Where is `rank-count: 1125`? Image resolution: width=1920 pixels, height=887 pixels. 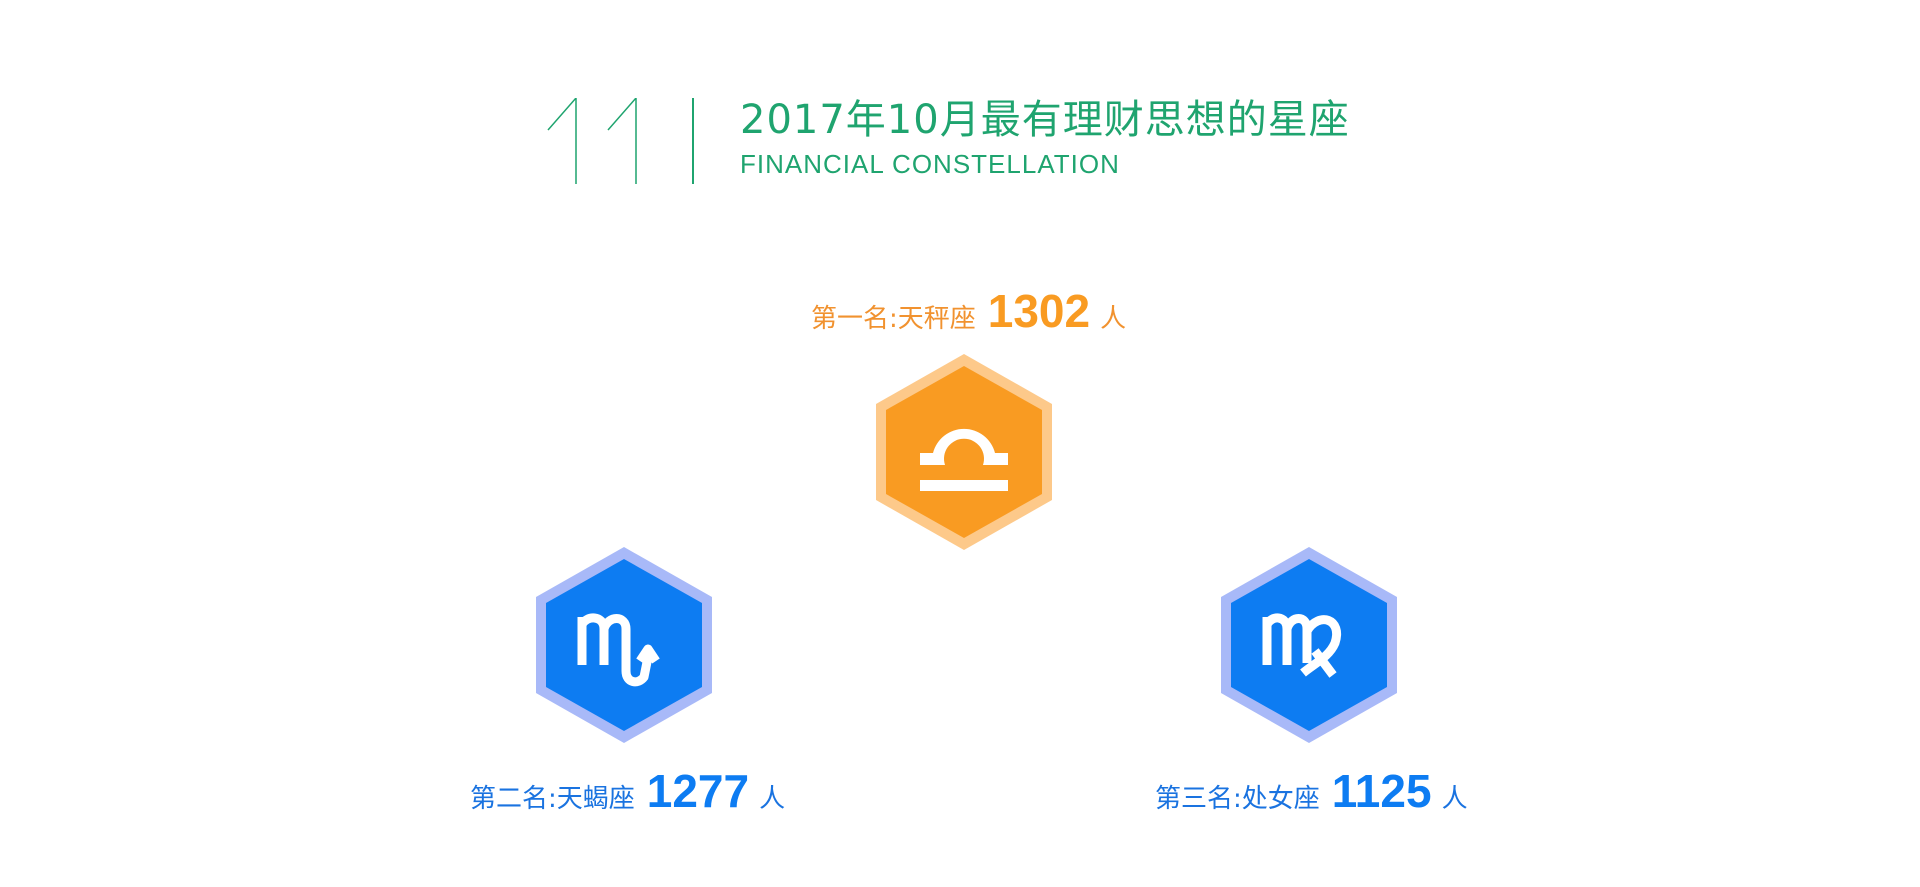
rank-count: 1125 is located at coordinates (1381, 791).